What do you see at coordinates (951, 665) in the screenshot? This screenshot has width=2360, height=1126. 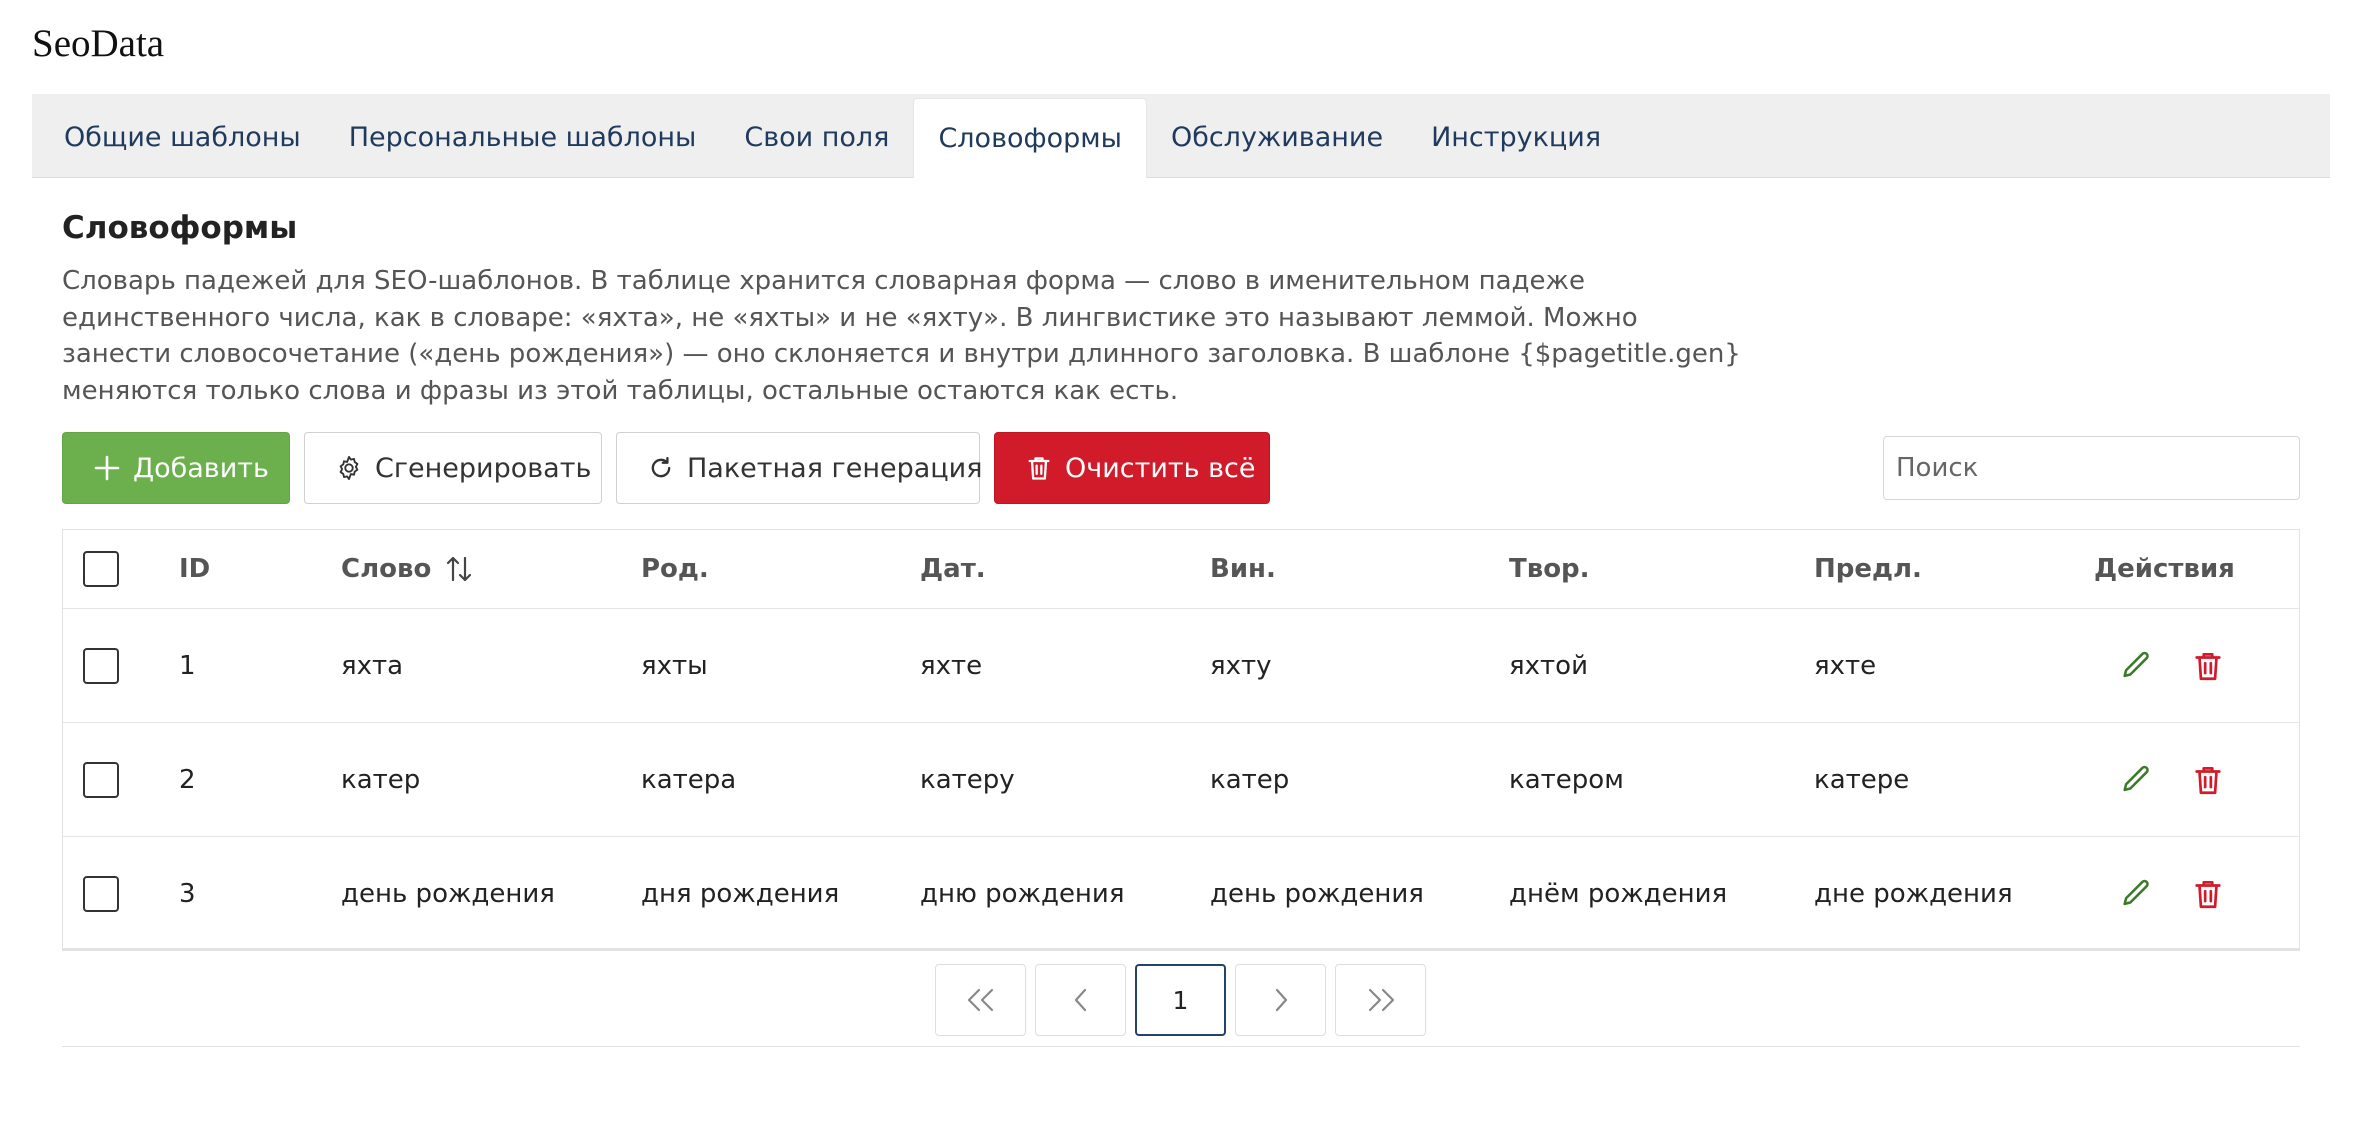 I see `cell-dative: яхте` at bounding box center [951, 665].